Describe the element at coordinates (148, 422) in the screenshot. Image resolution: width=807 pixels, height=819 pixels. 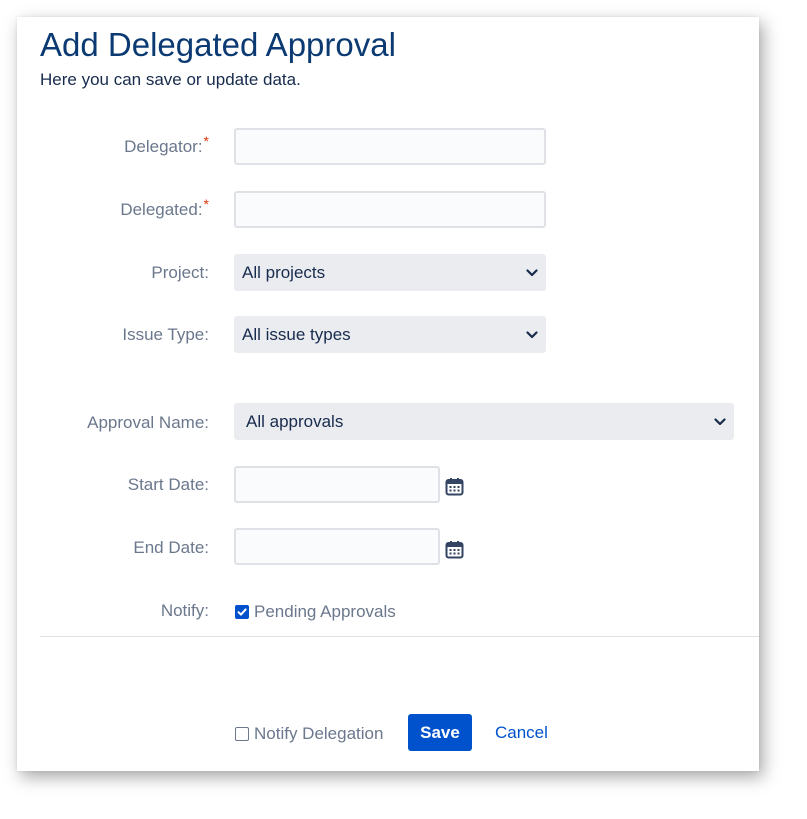
I see `approval-name-label: Approval Name:` at that location.